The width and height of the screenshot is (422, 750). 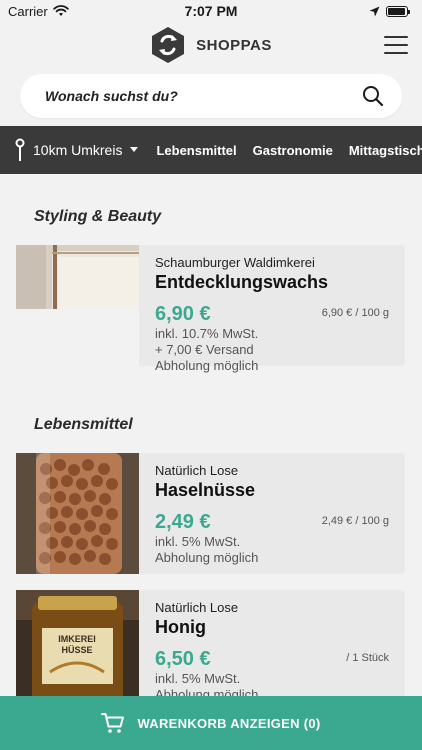 What do you see at coordinates (134, 149) in the screenshot?
I see `caret-down-icon` at bounding box center [134, 149].